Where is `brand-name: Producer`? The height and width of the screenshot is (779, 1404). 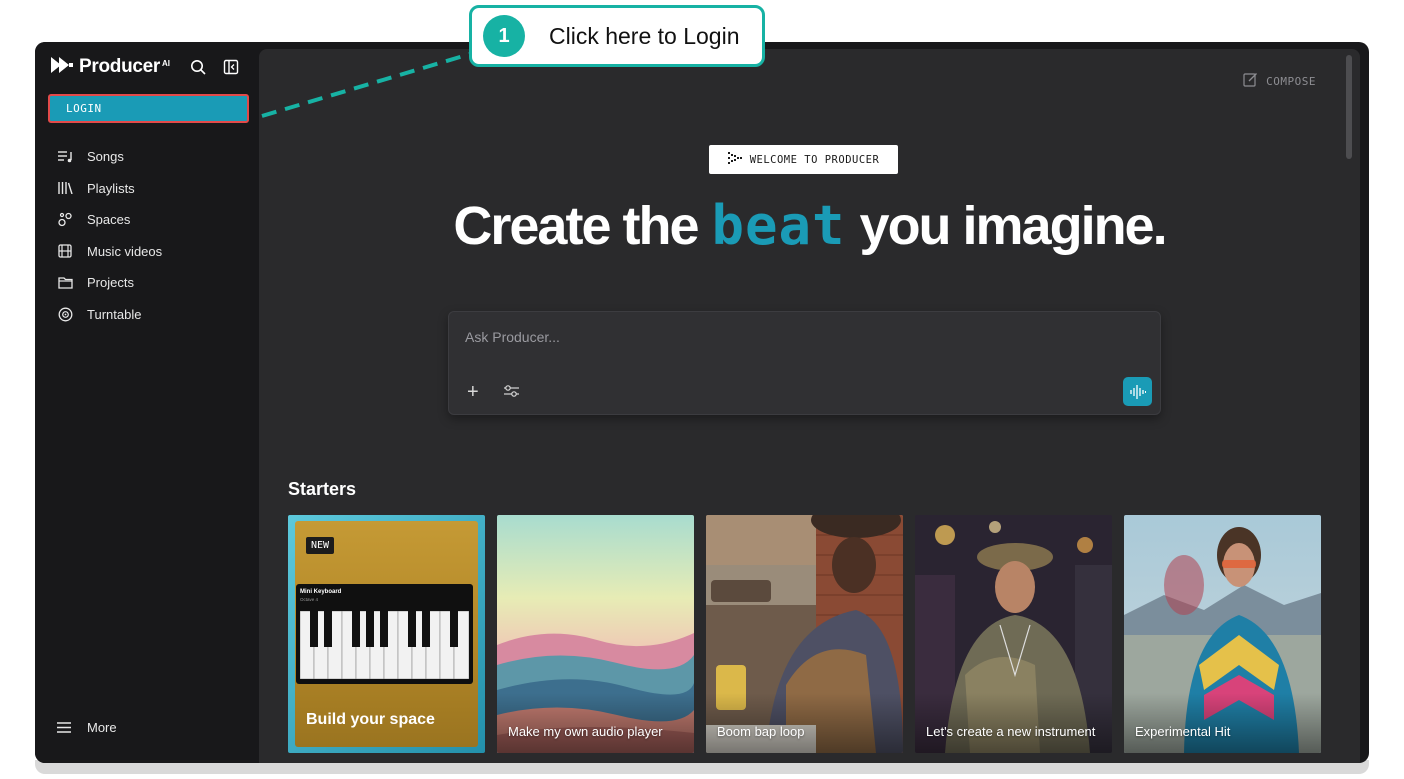 brand-name: Producer is located at coordinates (120, 66).